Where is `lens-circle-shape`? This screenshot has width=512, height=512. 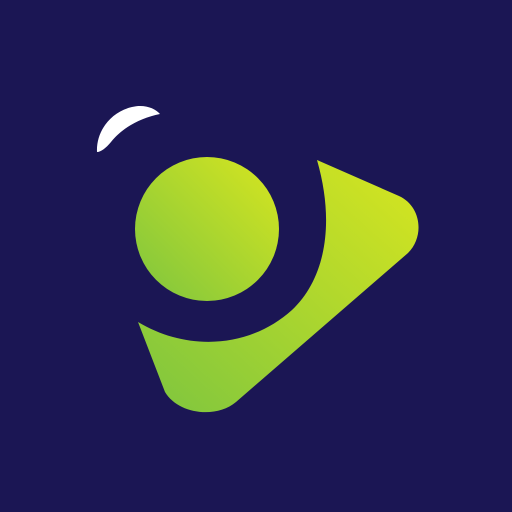 lens-circle-shape is located at coordinates (207, 229).